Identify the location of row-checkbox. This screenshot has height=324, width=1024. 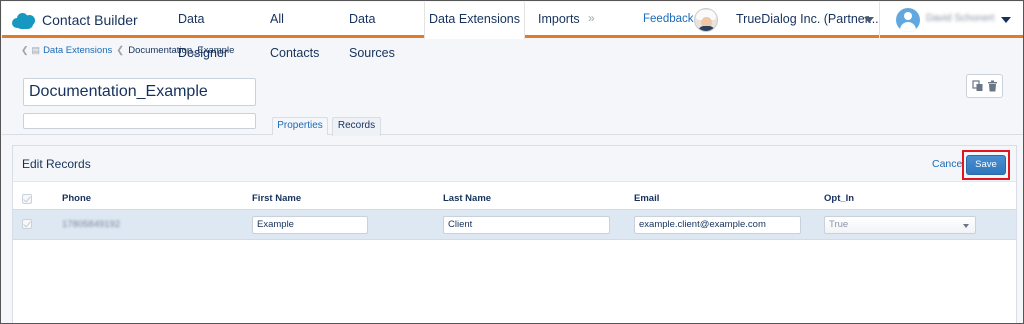
(27, 224).